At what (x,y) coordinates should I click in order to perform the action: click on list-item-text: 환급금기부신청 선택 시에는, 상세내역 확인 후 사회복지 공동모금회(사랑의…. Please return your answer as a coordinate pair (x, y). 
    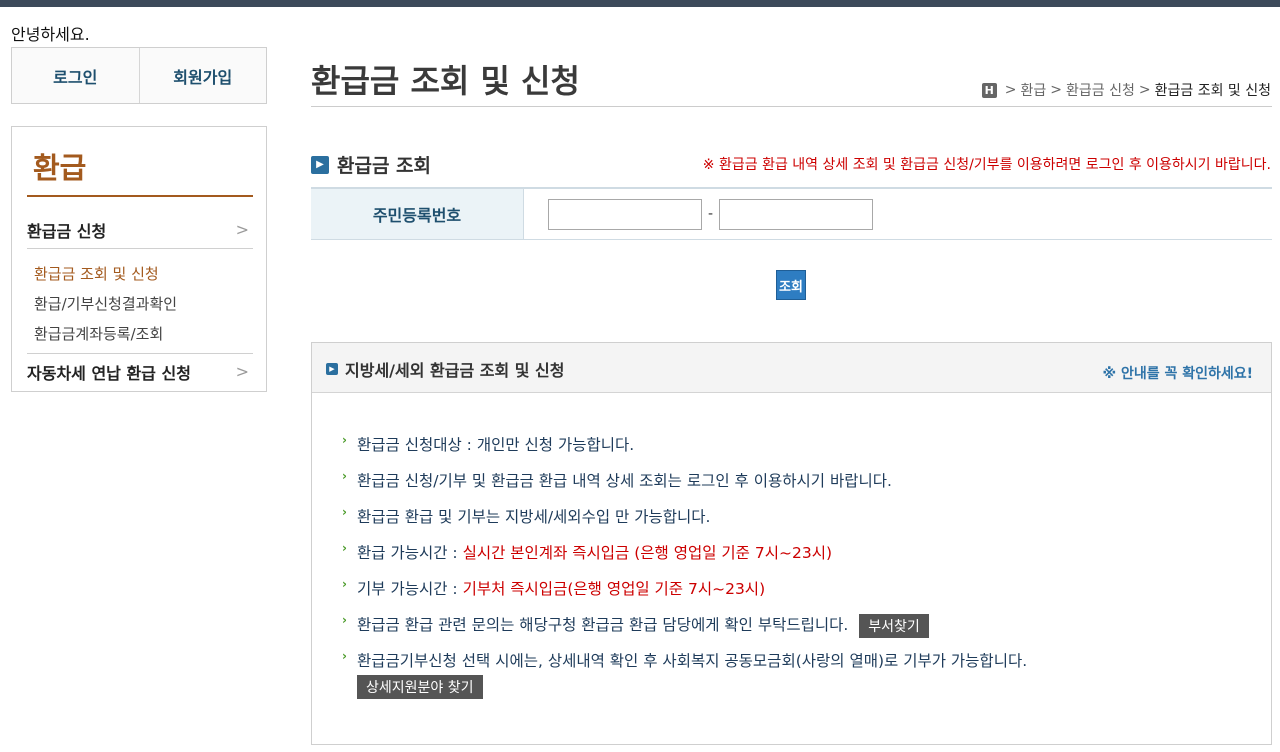
    Looking at the image, I should click on (692, 661).